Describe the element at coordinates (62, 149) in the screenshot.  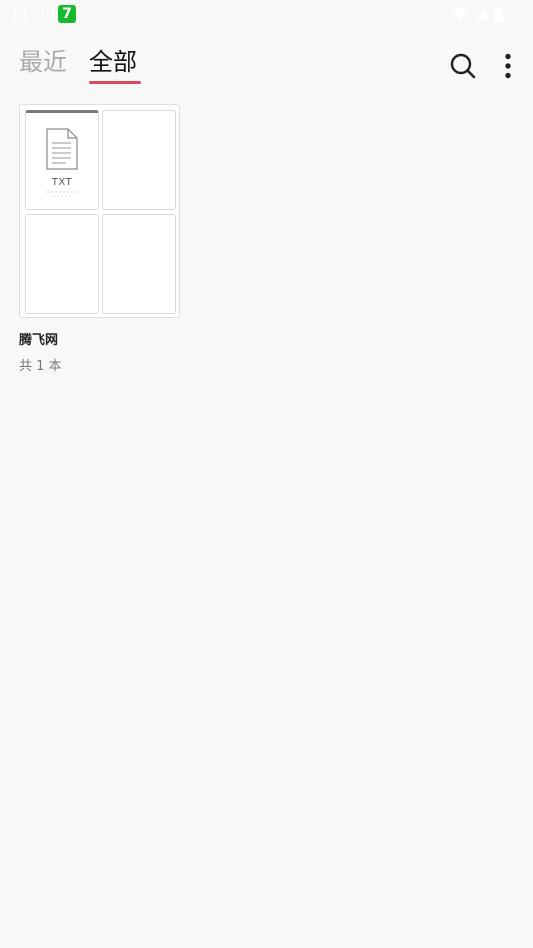
I see `document-icon` at that location.